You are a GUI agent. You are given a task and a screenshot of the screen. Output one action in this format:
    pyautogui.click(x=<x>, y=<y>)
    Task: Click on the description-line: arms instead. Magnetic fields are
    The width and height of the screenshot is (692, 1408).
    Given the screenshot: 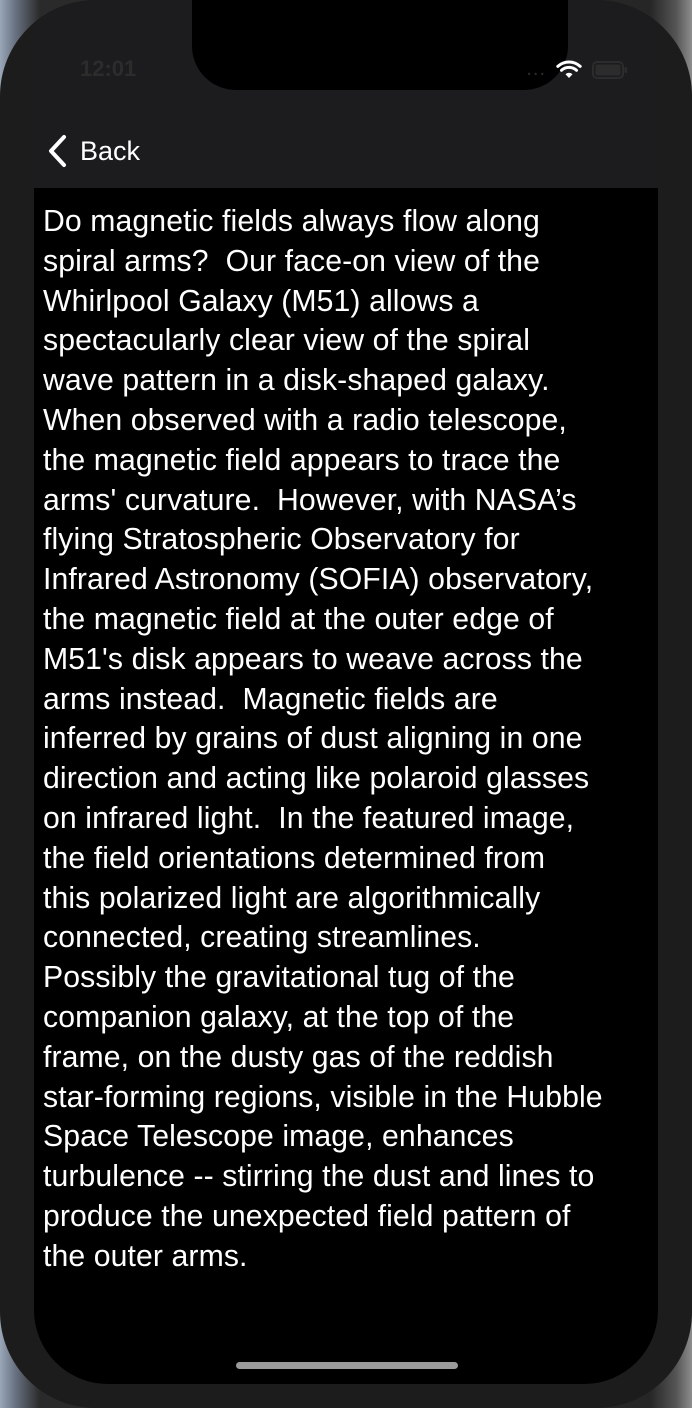 What is the action you would take?
    pyautogui.click(x=270, y=699)
    